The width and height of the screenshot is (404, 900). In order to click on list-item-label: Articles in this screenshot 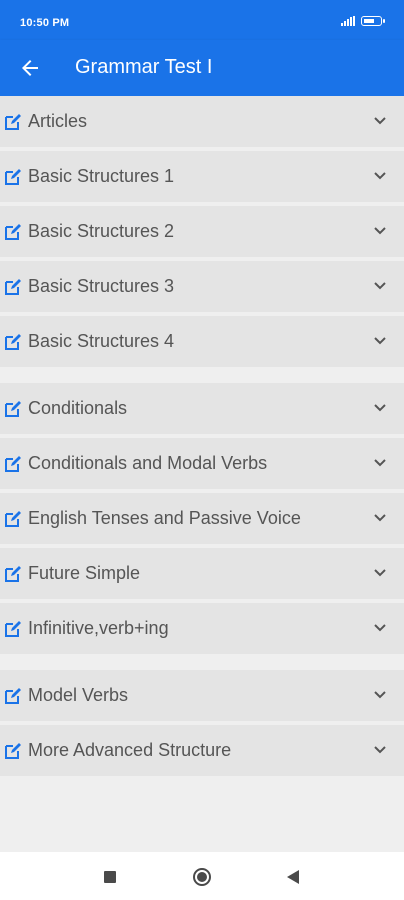, I will do `click(58, 121)`.